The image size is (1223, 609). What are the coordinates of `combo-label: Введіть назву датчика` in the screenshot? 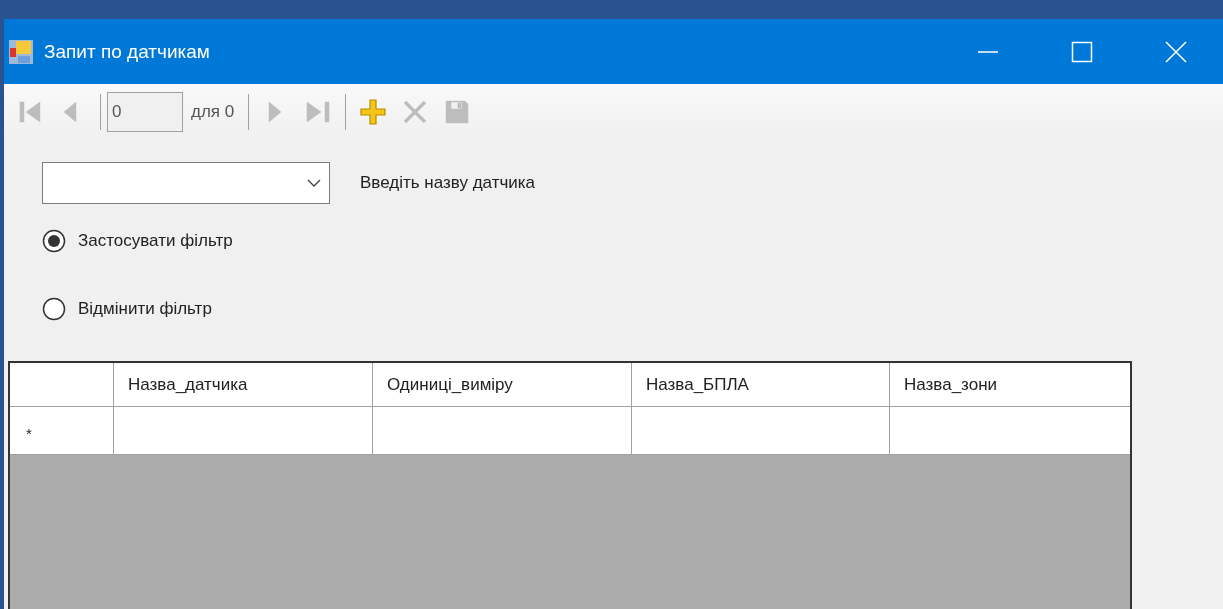 It's located at (448, 183).